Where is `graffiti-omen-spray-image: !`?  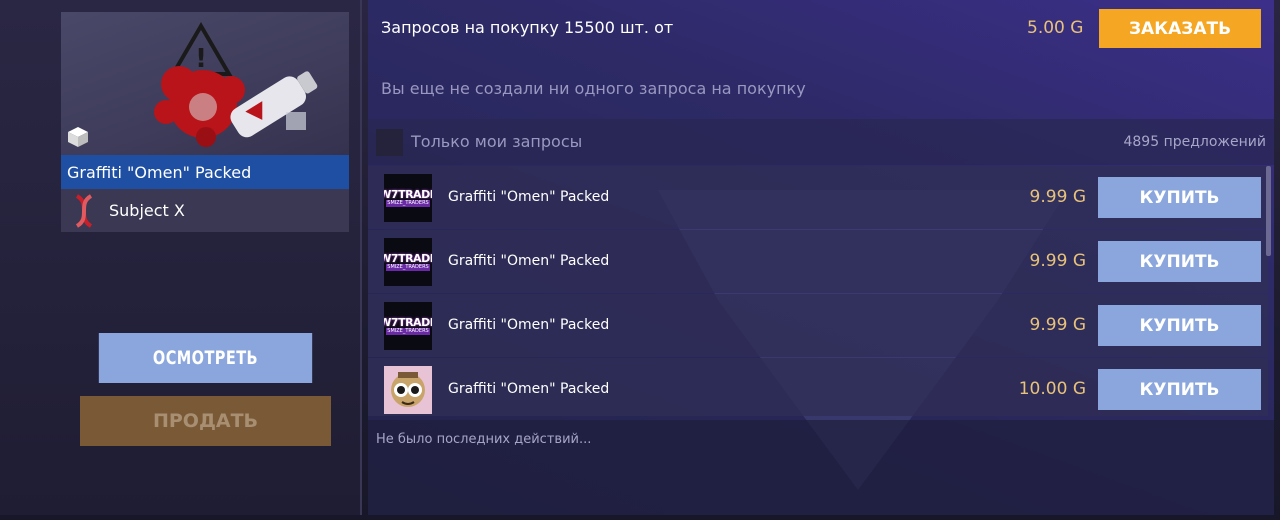 graffiti-omen-spray-image: ! is located at coordinates (205, 83).